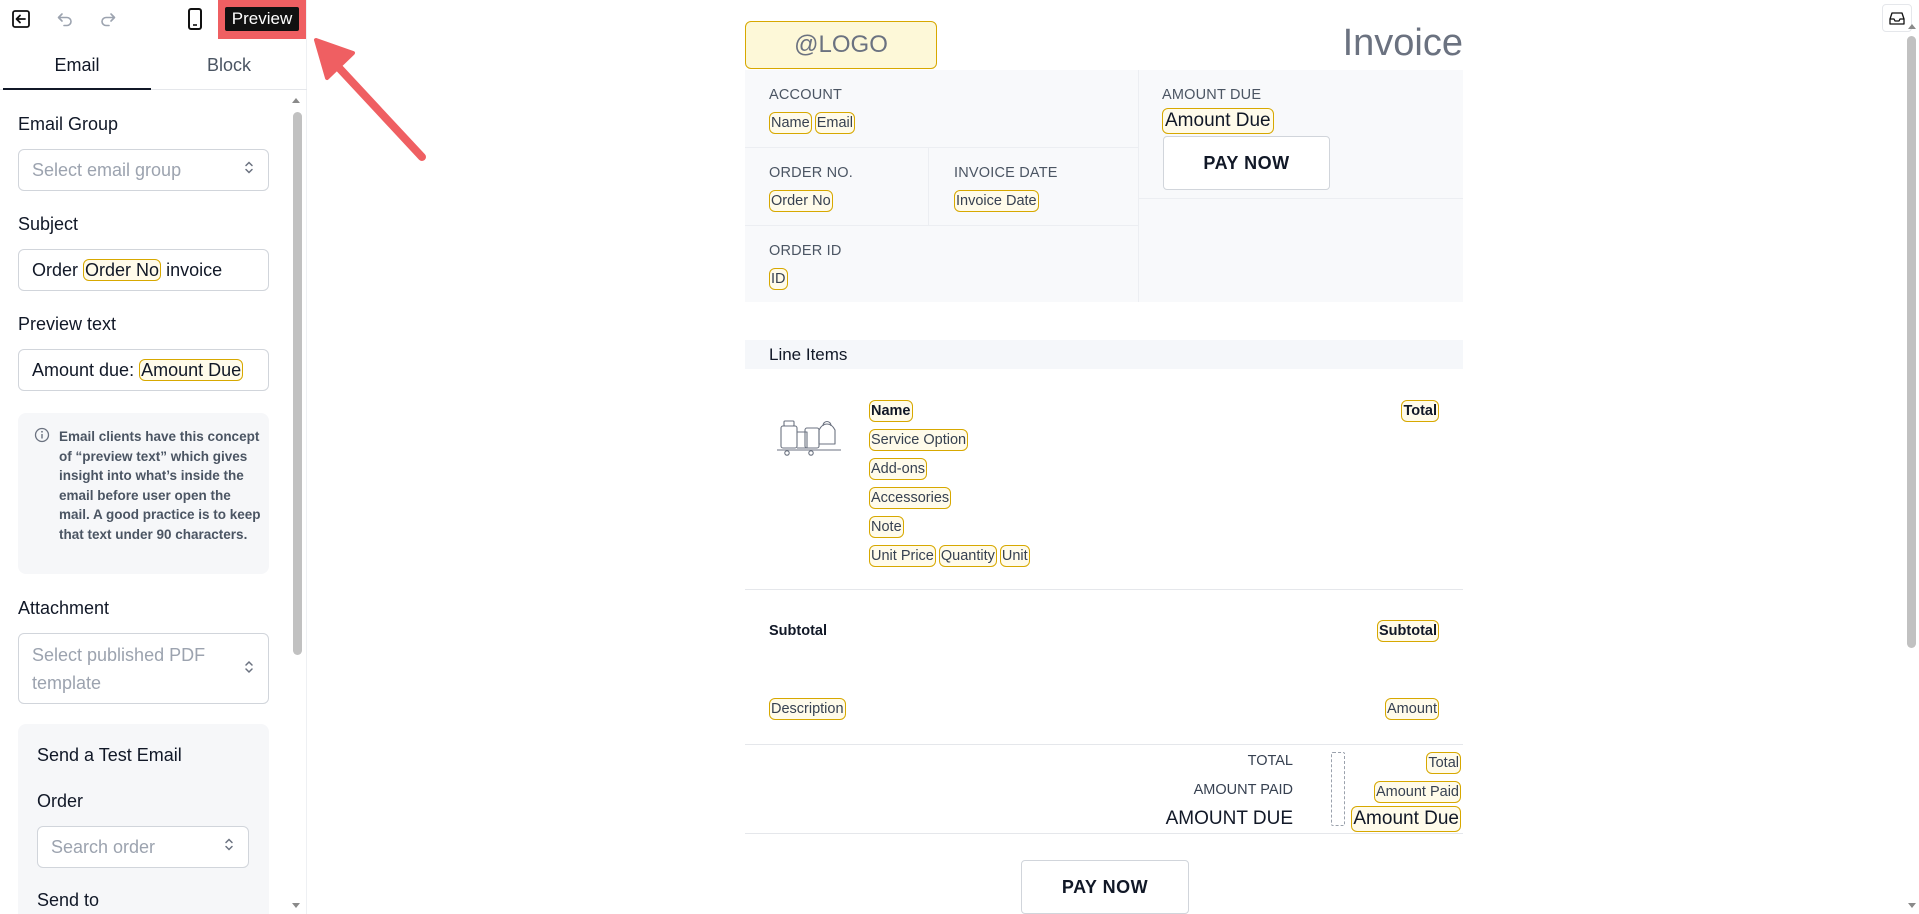 The height and width of the screenshot is (914, 1919). What do you see at coordinates (798, 631) in the screenshot?
I see `subtotal-label: Subtotal` at bounding box center [798, 631].